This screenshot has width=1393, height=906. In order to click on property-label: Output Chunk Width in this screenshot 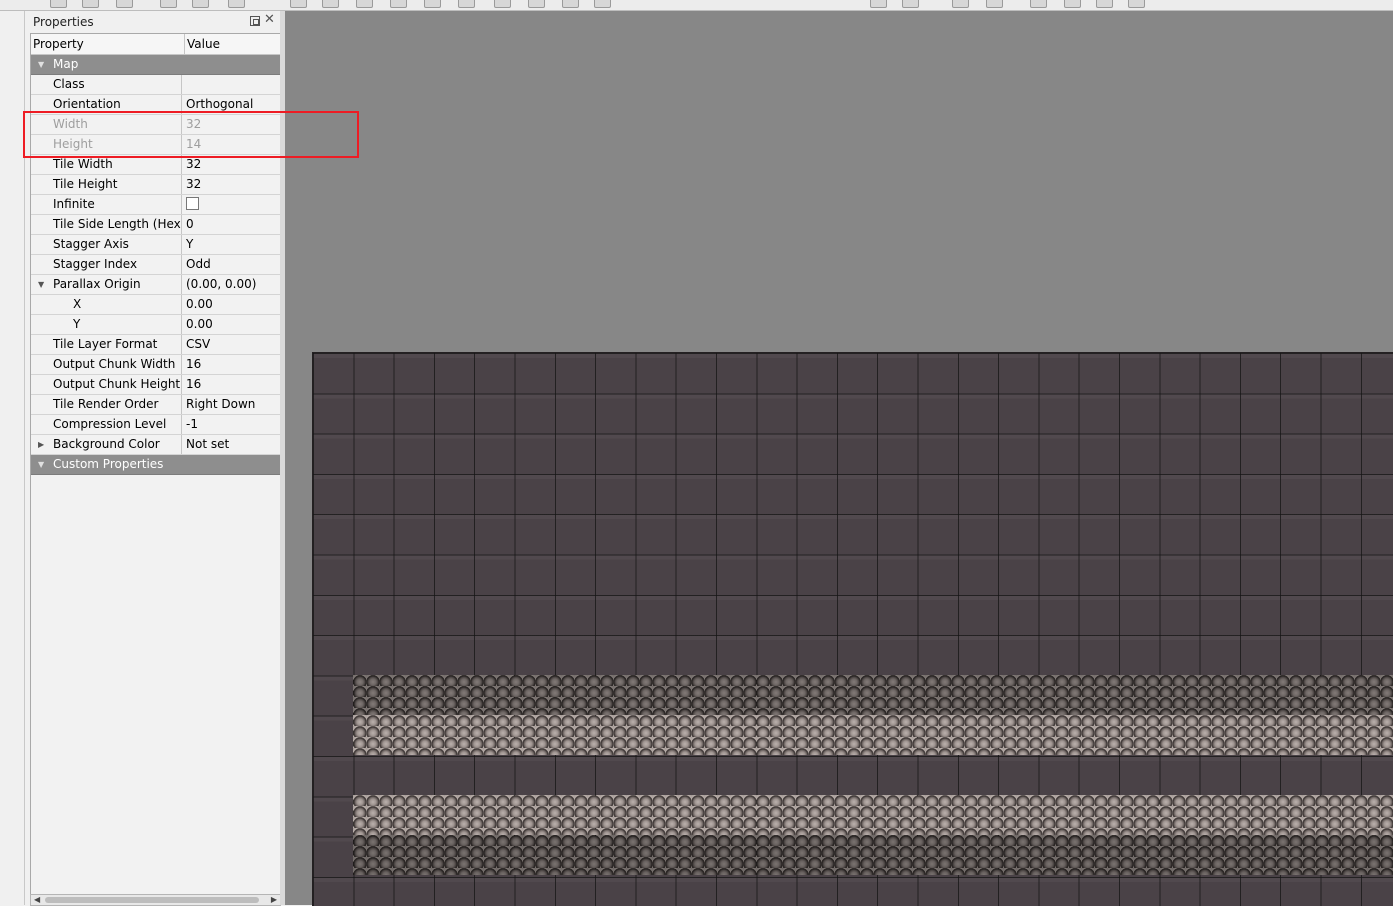, I will do `click(106, 364)`.